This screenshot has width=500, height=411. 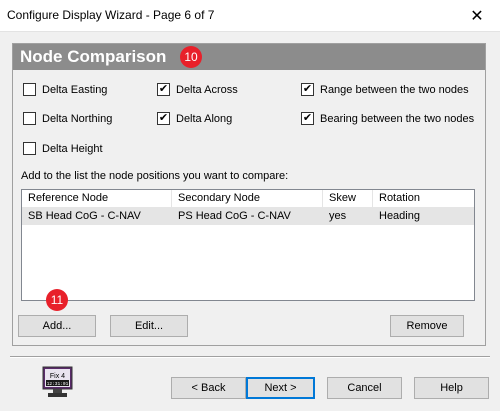 I want to click on checkbox-delta-across: ✔ Delta Across, so click(x=197, y=89).